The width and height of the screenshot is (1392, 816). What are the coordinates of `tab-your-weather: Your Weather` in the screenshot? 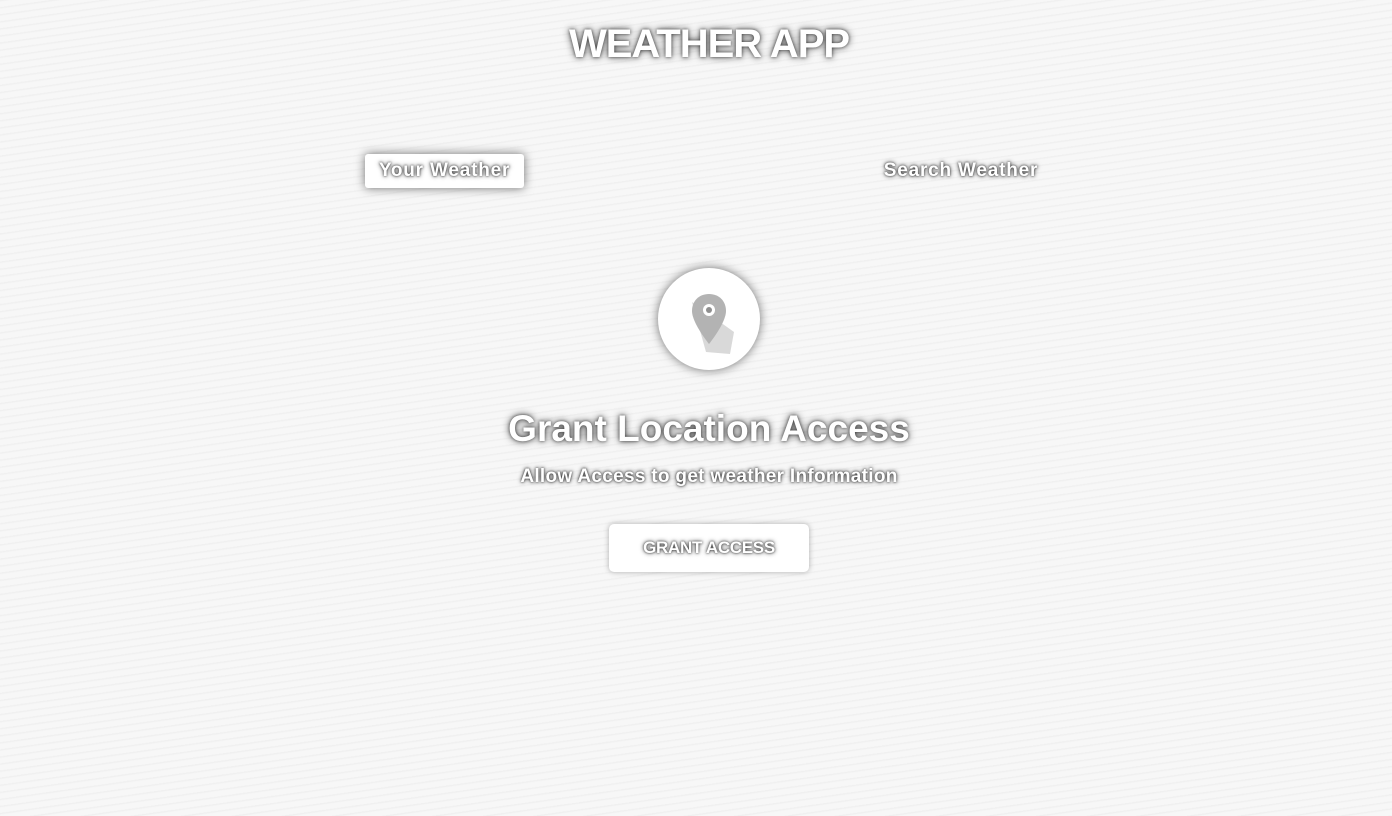 It's located at (444, 171).